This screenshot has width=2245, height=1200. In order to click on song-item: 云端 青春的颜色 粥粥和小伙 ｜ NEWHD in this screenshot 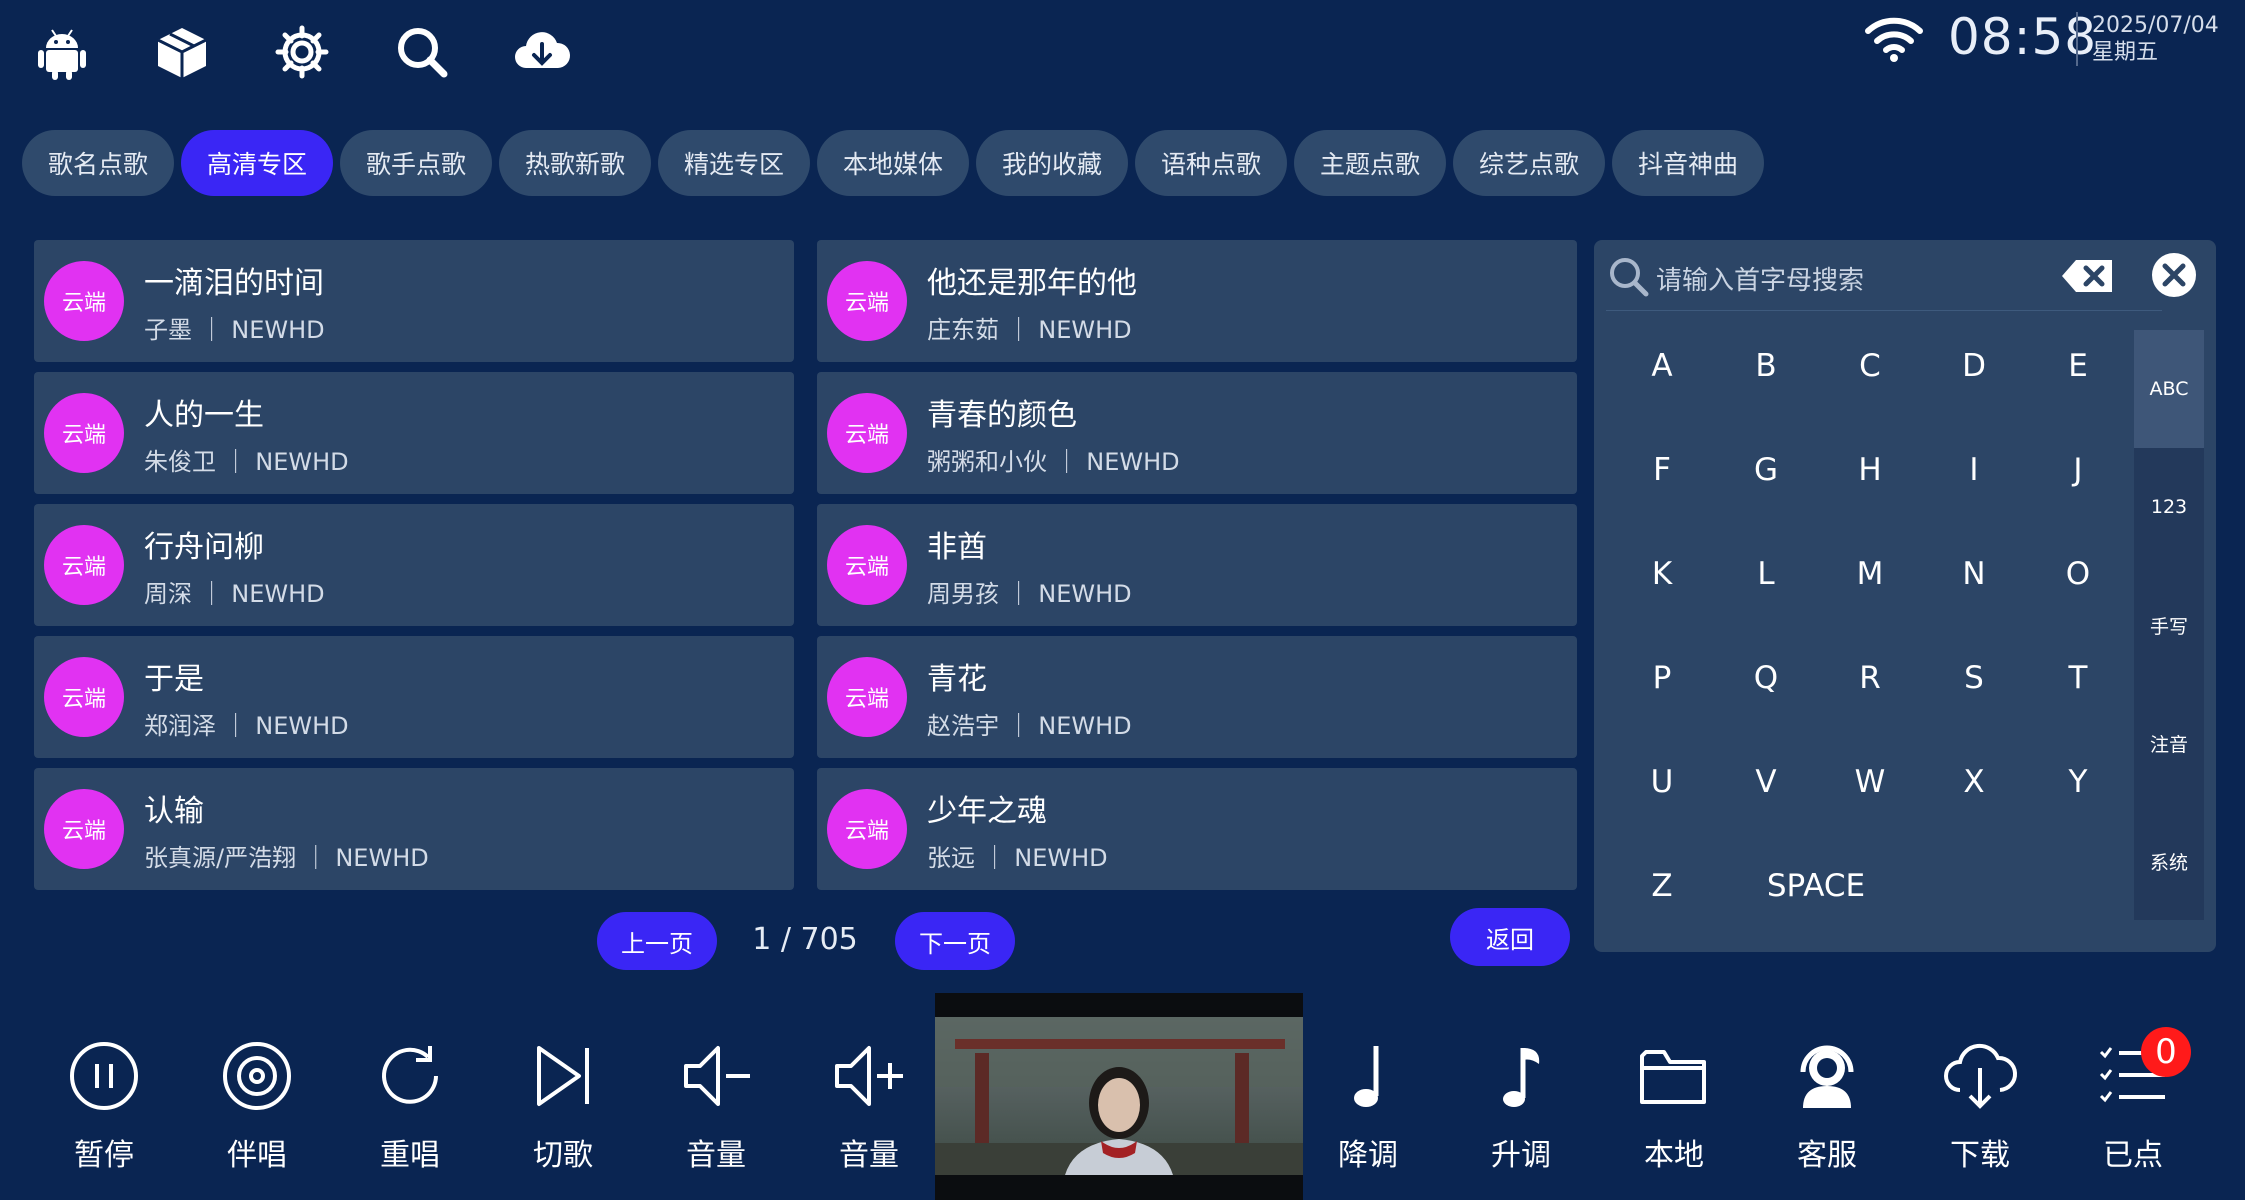, I will do `click(1197, 433)`.